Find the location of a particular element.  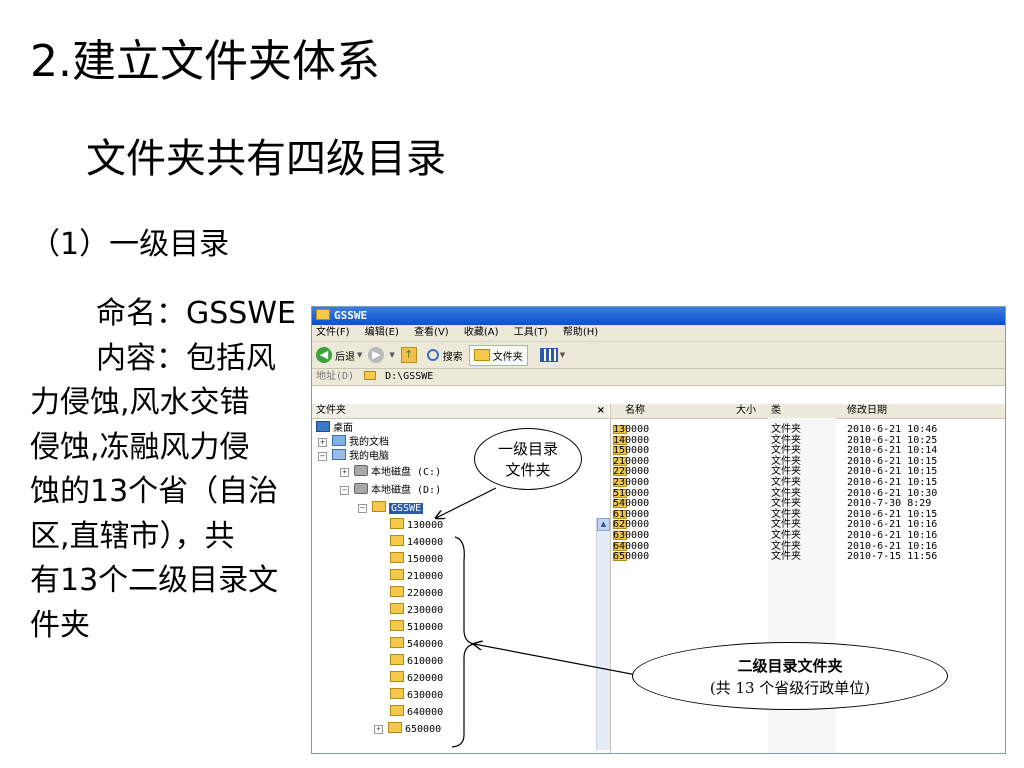

level2-brace is located at coordinates (463, 642).